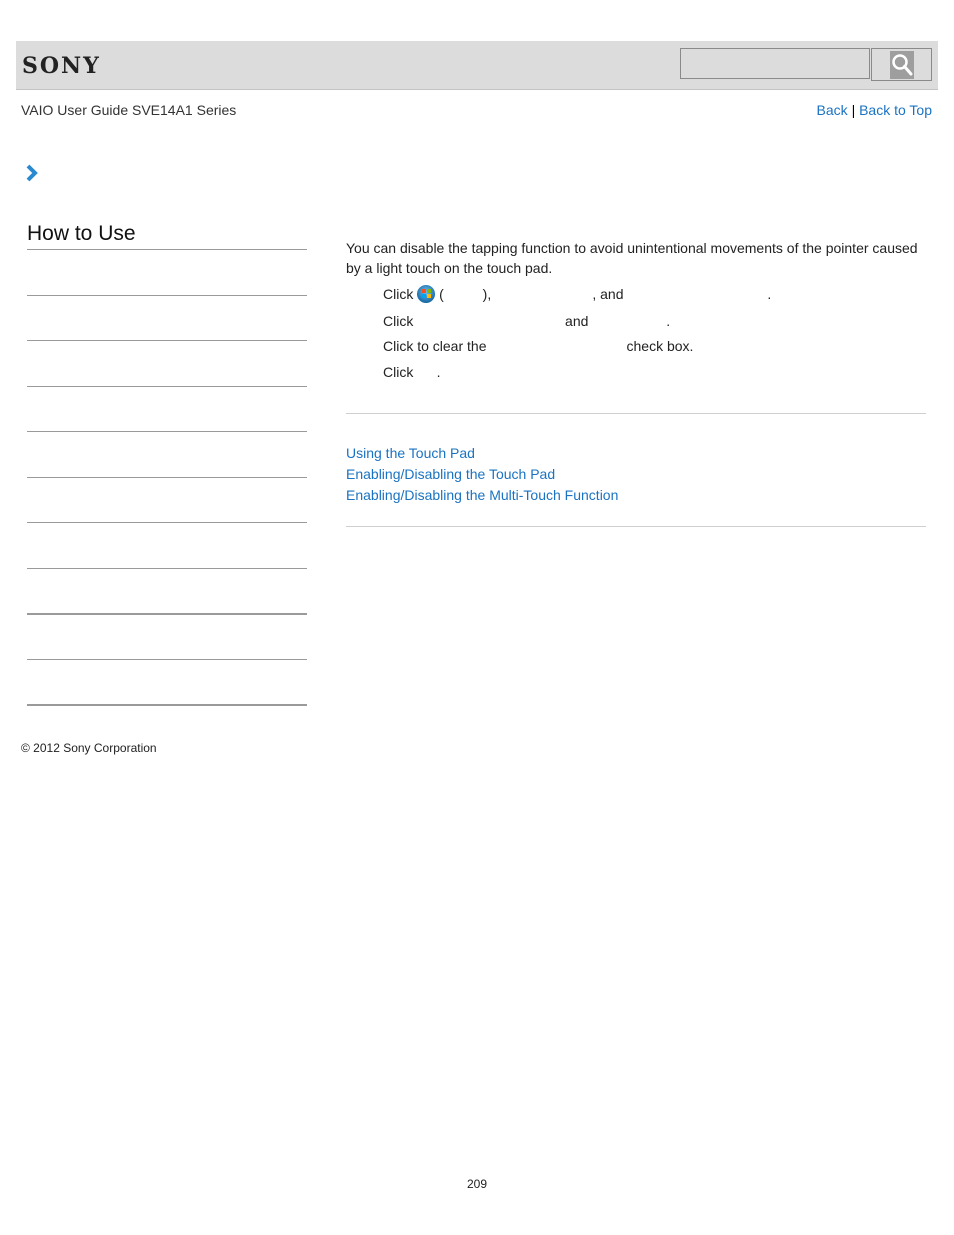 The height and width of the screenshot is (1235, 954). I want to click on step-2-rest: and ., so click(542, 321).